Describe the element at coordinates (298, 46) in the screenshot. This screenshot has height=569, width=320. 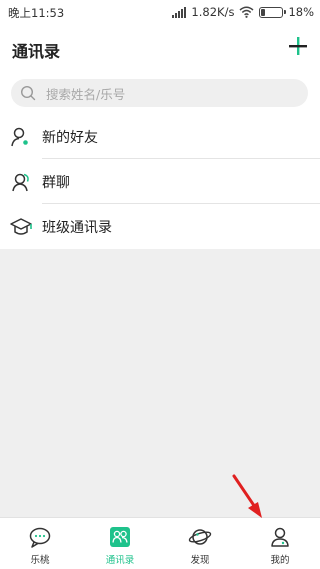
I see `plus-icon` at that location.